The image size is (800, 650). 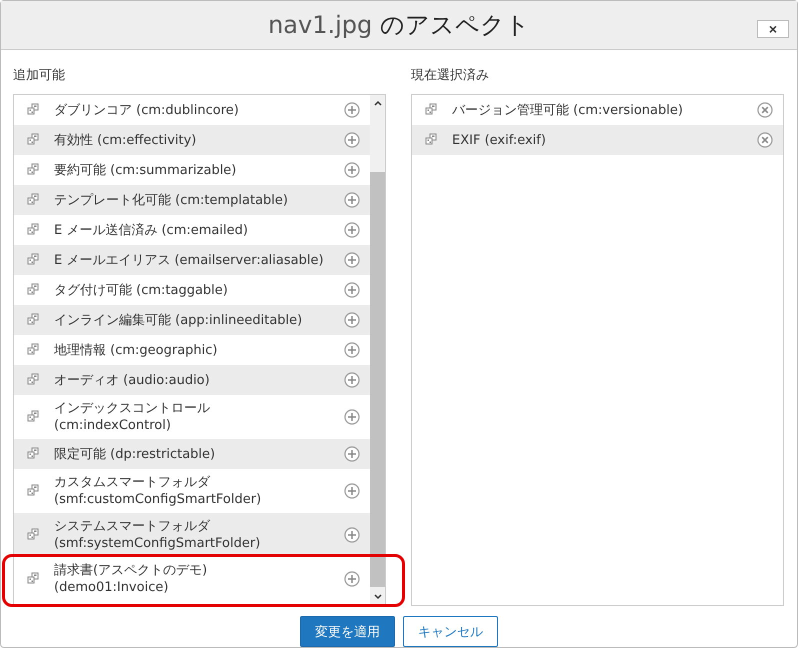 What do you see at coordinates (158, 535) in the screenshot?
I see `aspect-label: システムスマートフォルダ (smf:systemConfigSmartFolder)` at bounding box center [158, 535].